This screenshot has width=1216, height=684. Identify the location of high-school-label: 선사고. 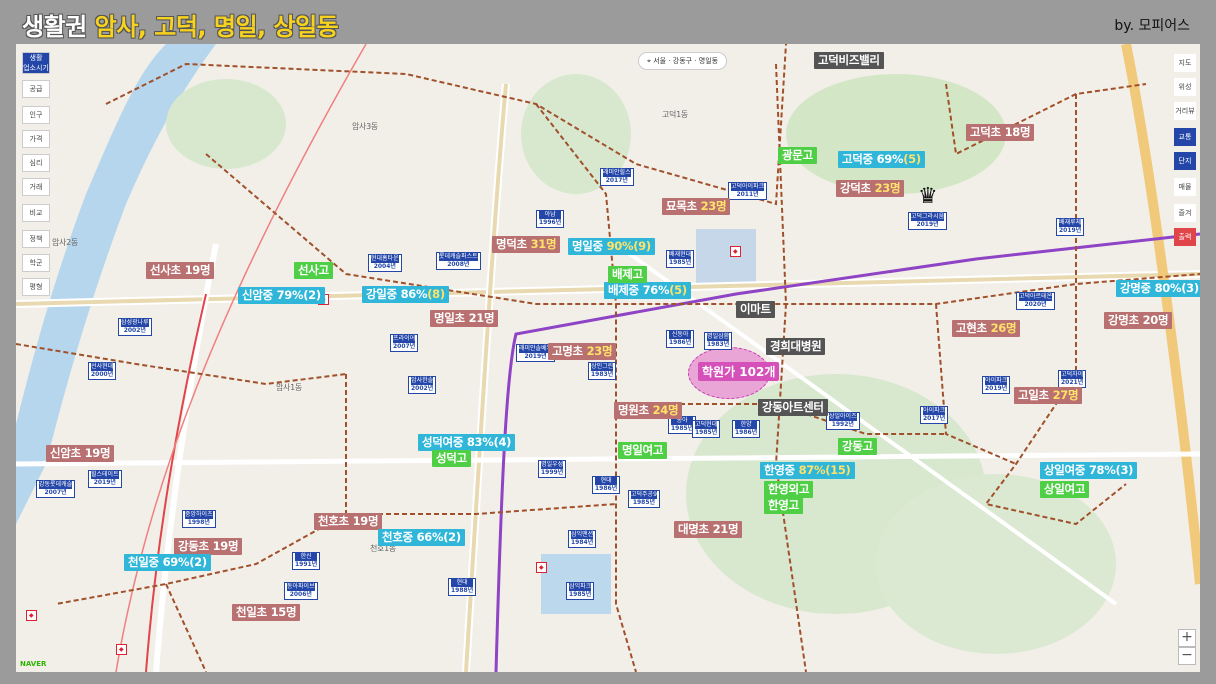
(313, 270).